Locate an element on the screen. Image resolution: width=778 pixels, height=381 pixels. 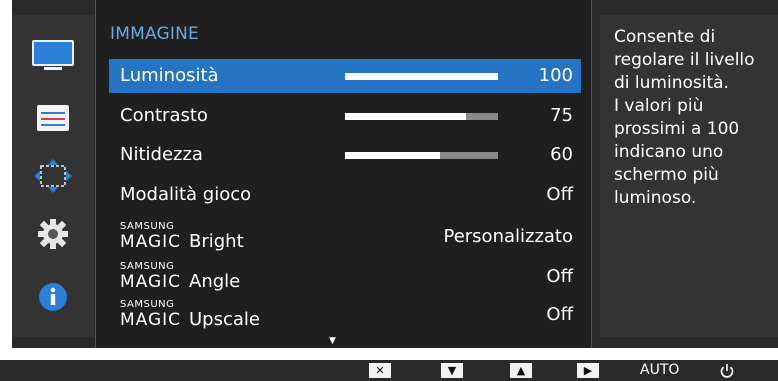
up-button: ▲ is located at coordinates (521, 370).